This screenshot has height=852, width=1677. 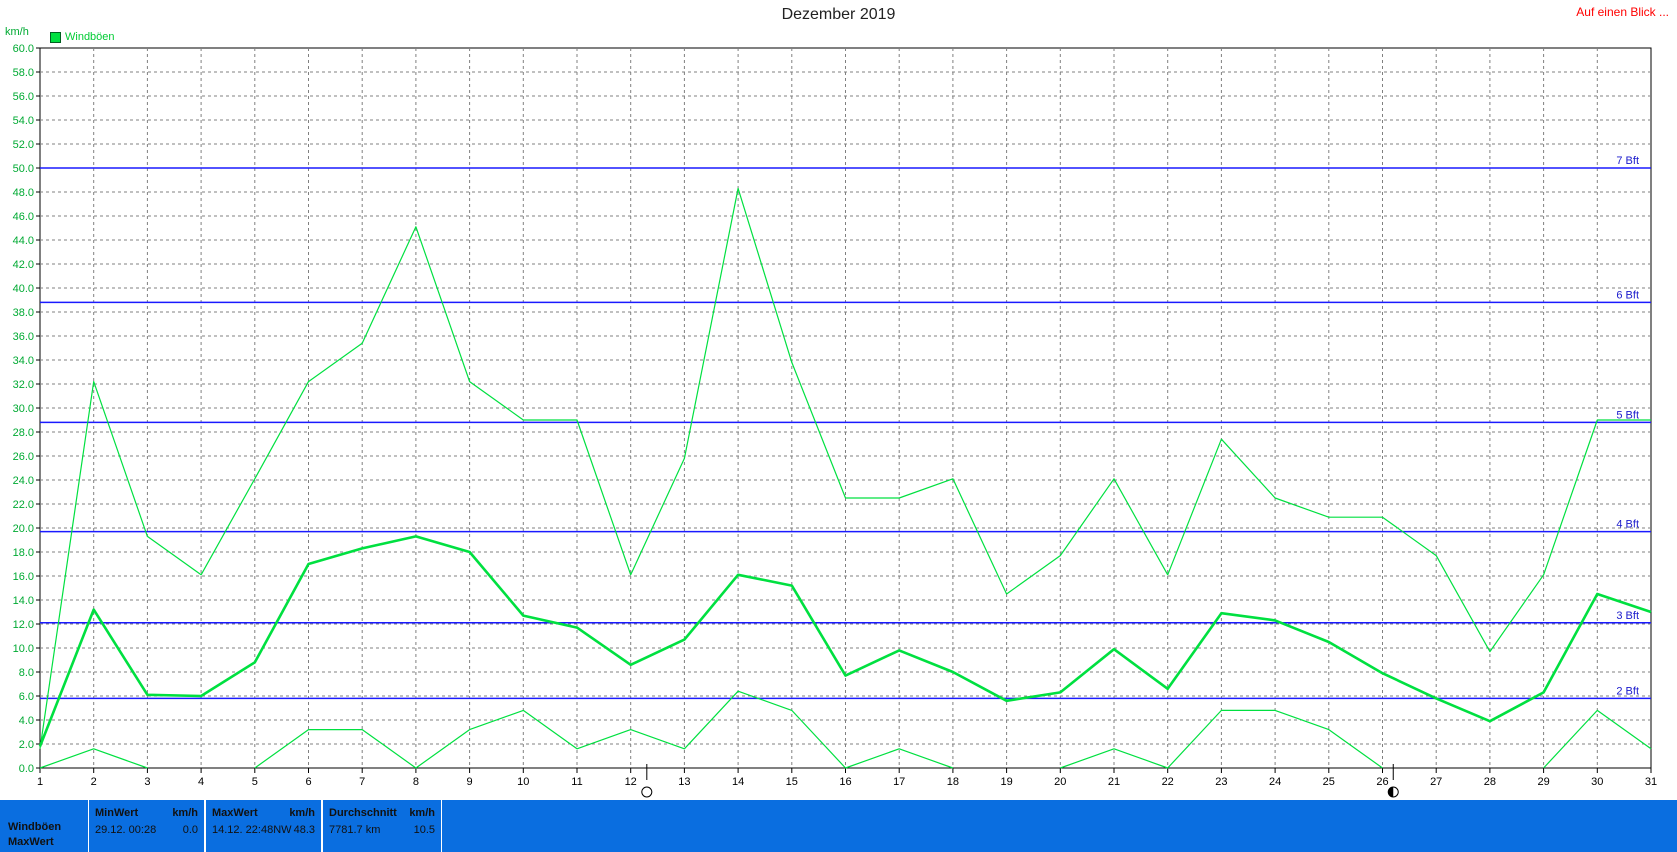 I want to click on x-tick-label: 28, so click(x=1490, y=782).